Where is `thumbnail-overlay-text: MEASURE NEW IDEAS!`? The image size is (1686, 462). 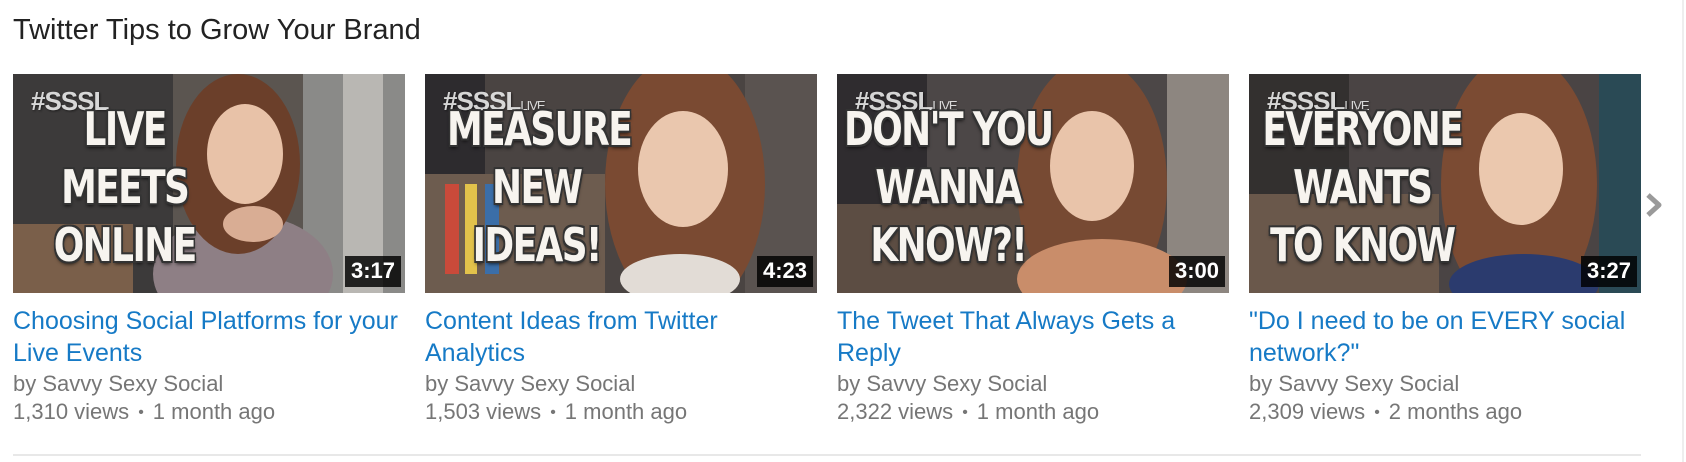
thumbnail-overlay-text: MEASURE NEW IDEAS! is located at coordinates (540, 187).